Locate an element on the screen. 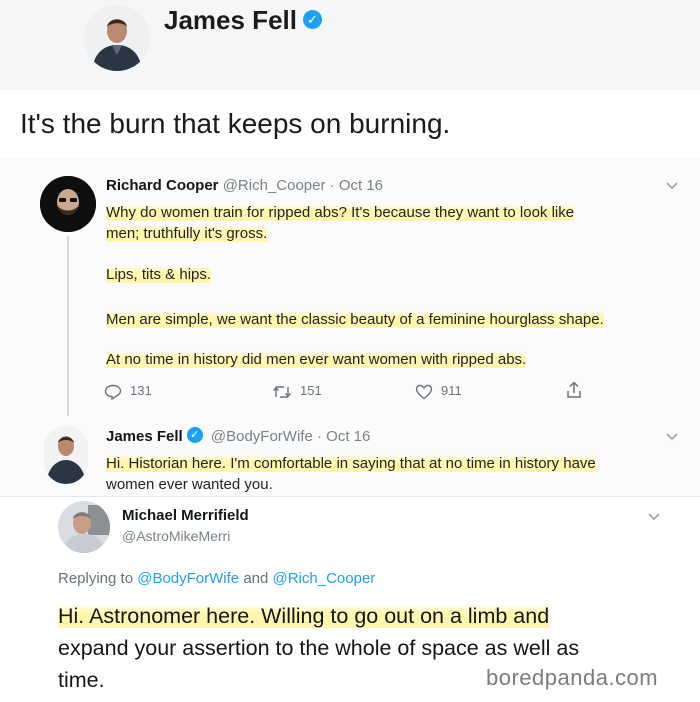 This screenshot has height=702, width=700. top-author-label: James Fell is located at coordinates (230, 20).